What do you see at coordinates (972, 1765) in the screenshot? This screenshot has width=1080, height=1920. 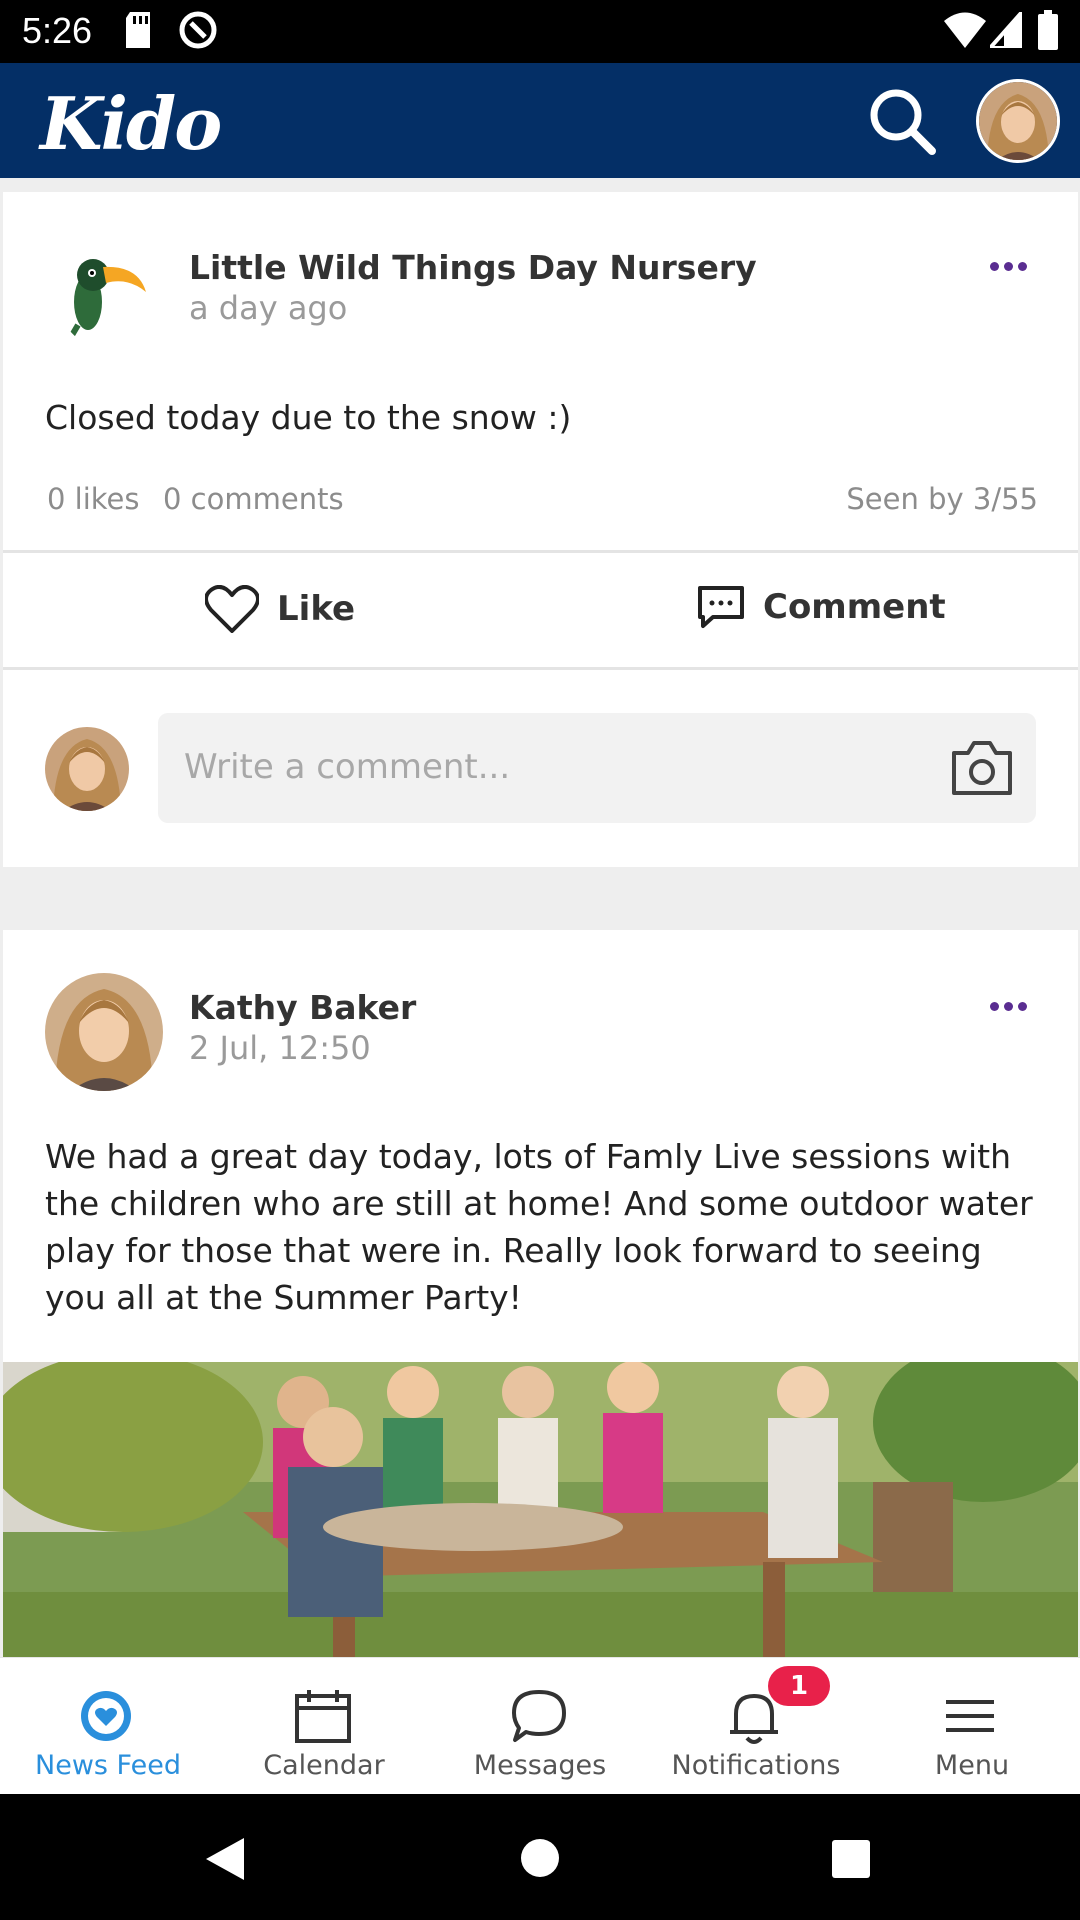 I see `tab-label: Menu` at bounding box center [972, 1765].